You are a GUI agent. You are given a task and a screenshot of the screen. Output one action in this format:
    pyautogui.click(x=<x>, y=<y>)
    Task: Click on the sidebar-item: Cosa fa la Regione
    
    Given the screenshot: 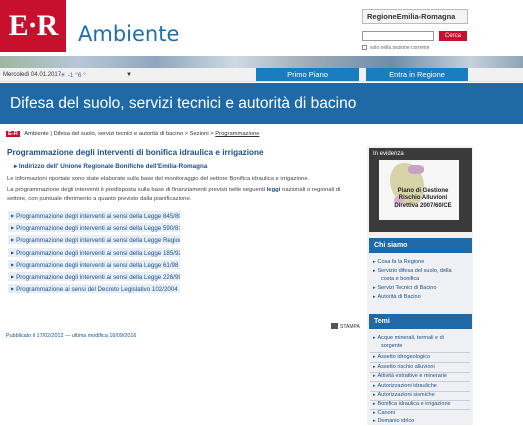 What is the action you would take?
    pyautogui.click(x=420, y=263)
    